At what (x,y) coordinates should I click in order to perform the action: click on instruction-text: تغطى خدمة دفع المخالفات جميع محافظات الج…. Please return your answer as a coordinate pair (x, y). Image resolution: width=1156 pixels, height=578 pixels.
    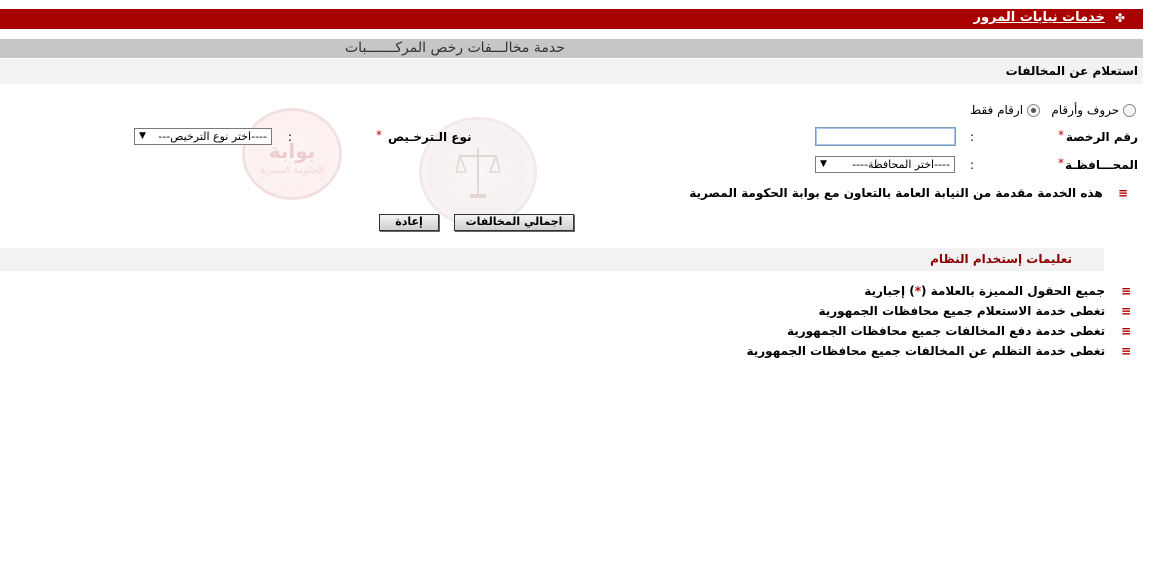
    Looking at the image, I should click on (946, 331).